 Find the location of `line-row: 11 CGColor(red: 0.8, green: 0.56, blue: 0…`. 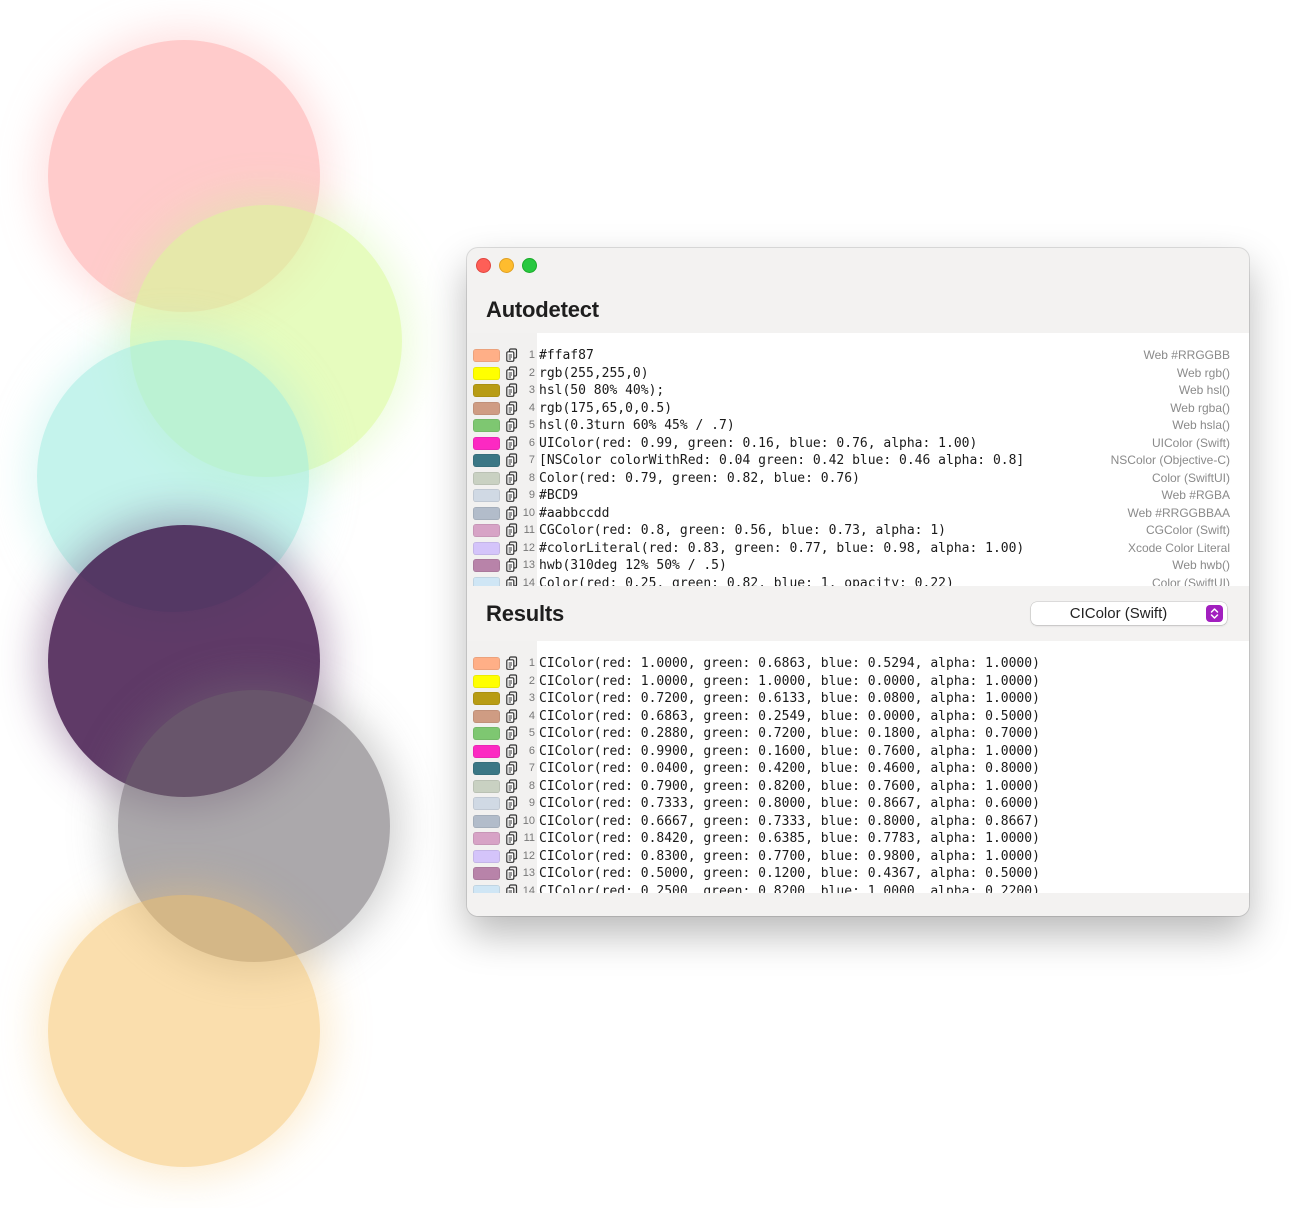

line-row: 11 CGColor(red: 0.8, green: 0.56, blue: 0… is located at coordinates (858, 531).